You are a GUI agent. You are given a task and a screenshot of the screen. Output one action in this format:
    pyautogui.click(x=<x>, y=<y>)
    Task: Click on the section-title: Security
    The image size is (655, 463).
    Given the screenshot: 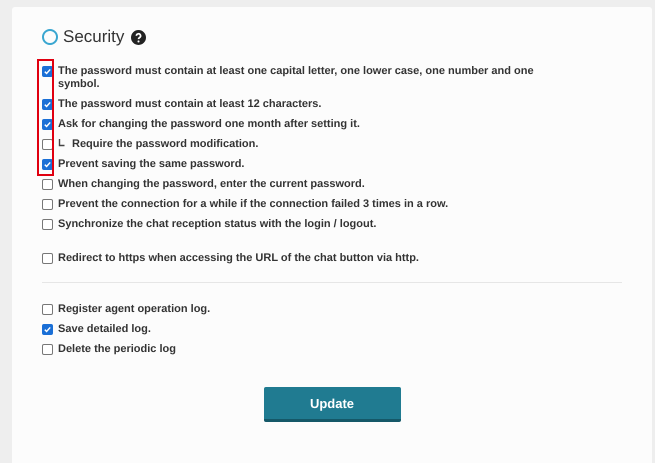 What is the action you would take?
    pyautogui.click(x=93, y=37)
    